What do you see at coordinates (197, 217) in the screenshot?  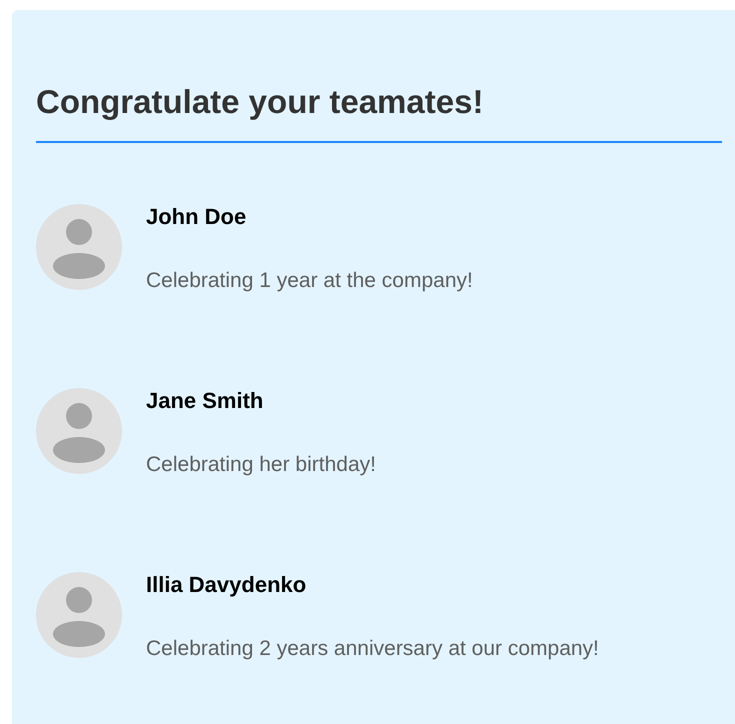 I see `person-name: John Doe` at bounding box center [197, 217].